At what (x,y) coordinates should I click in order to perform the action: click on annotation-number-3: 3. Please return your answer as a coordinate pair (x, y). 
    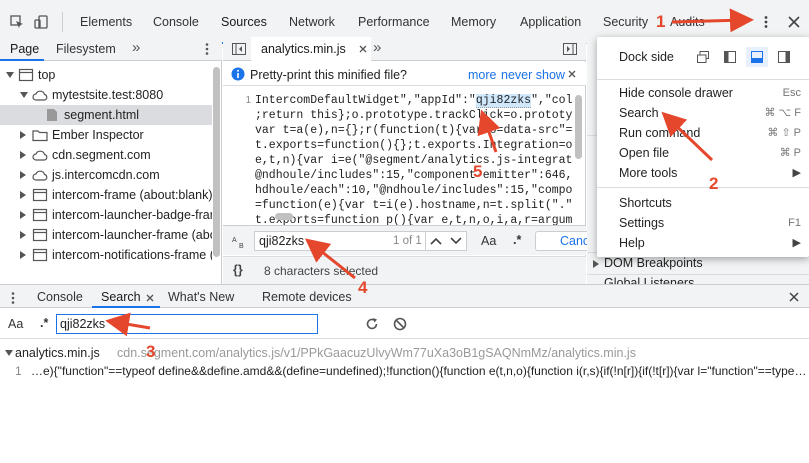
    Looking at the image, I should click on (151, 351).